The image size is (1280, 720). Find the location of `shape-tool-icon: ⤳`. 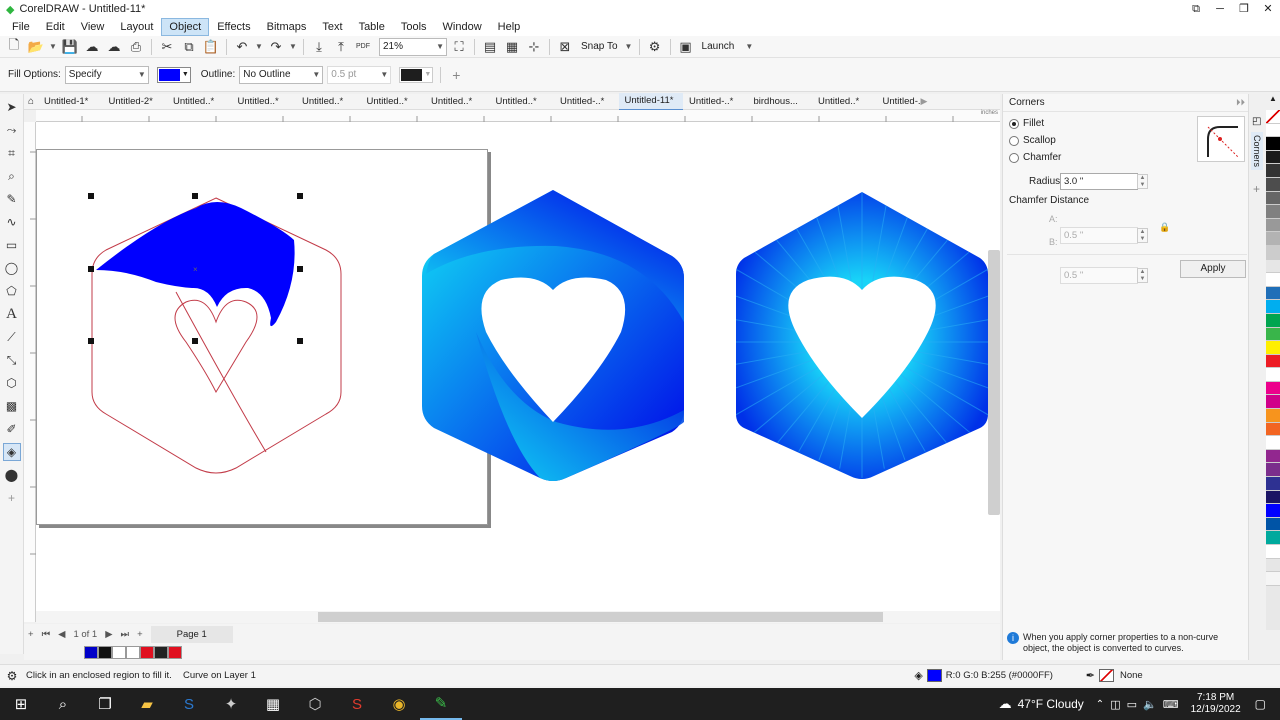

shape-tool-icon: ⤳ is located at coordinates (12, 130).